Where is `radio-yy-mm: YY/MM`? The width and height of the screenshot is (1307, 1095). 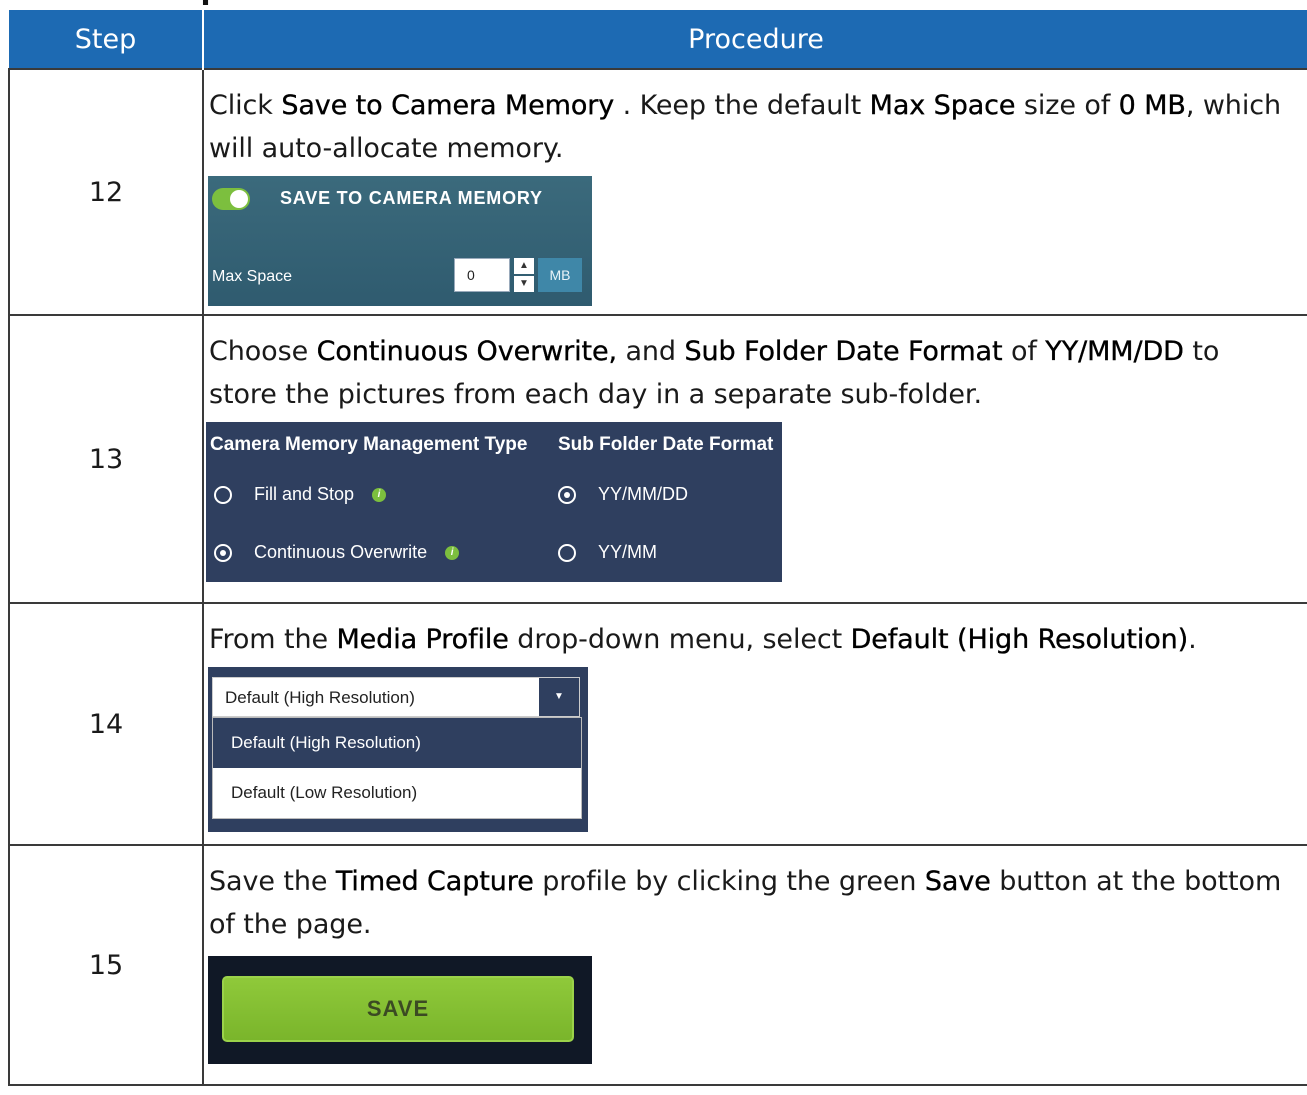 radio-yy-mm: YY/MM is located at coordinates (607, 552).